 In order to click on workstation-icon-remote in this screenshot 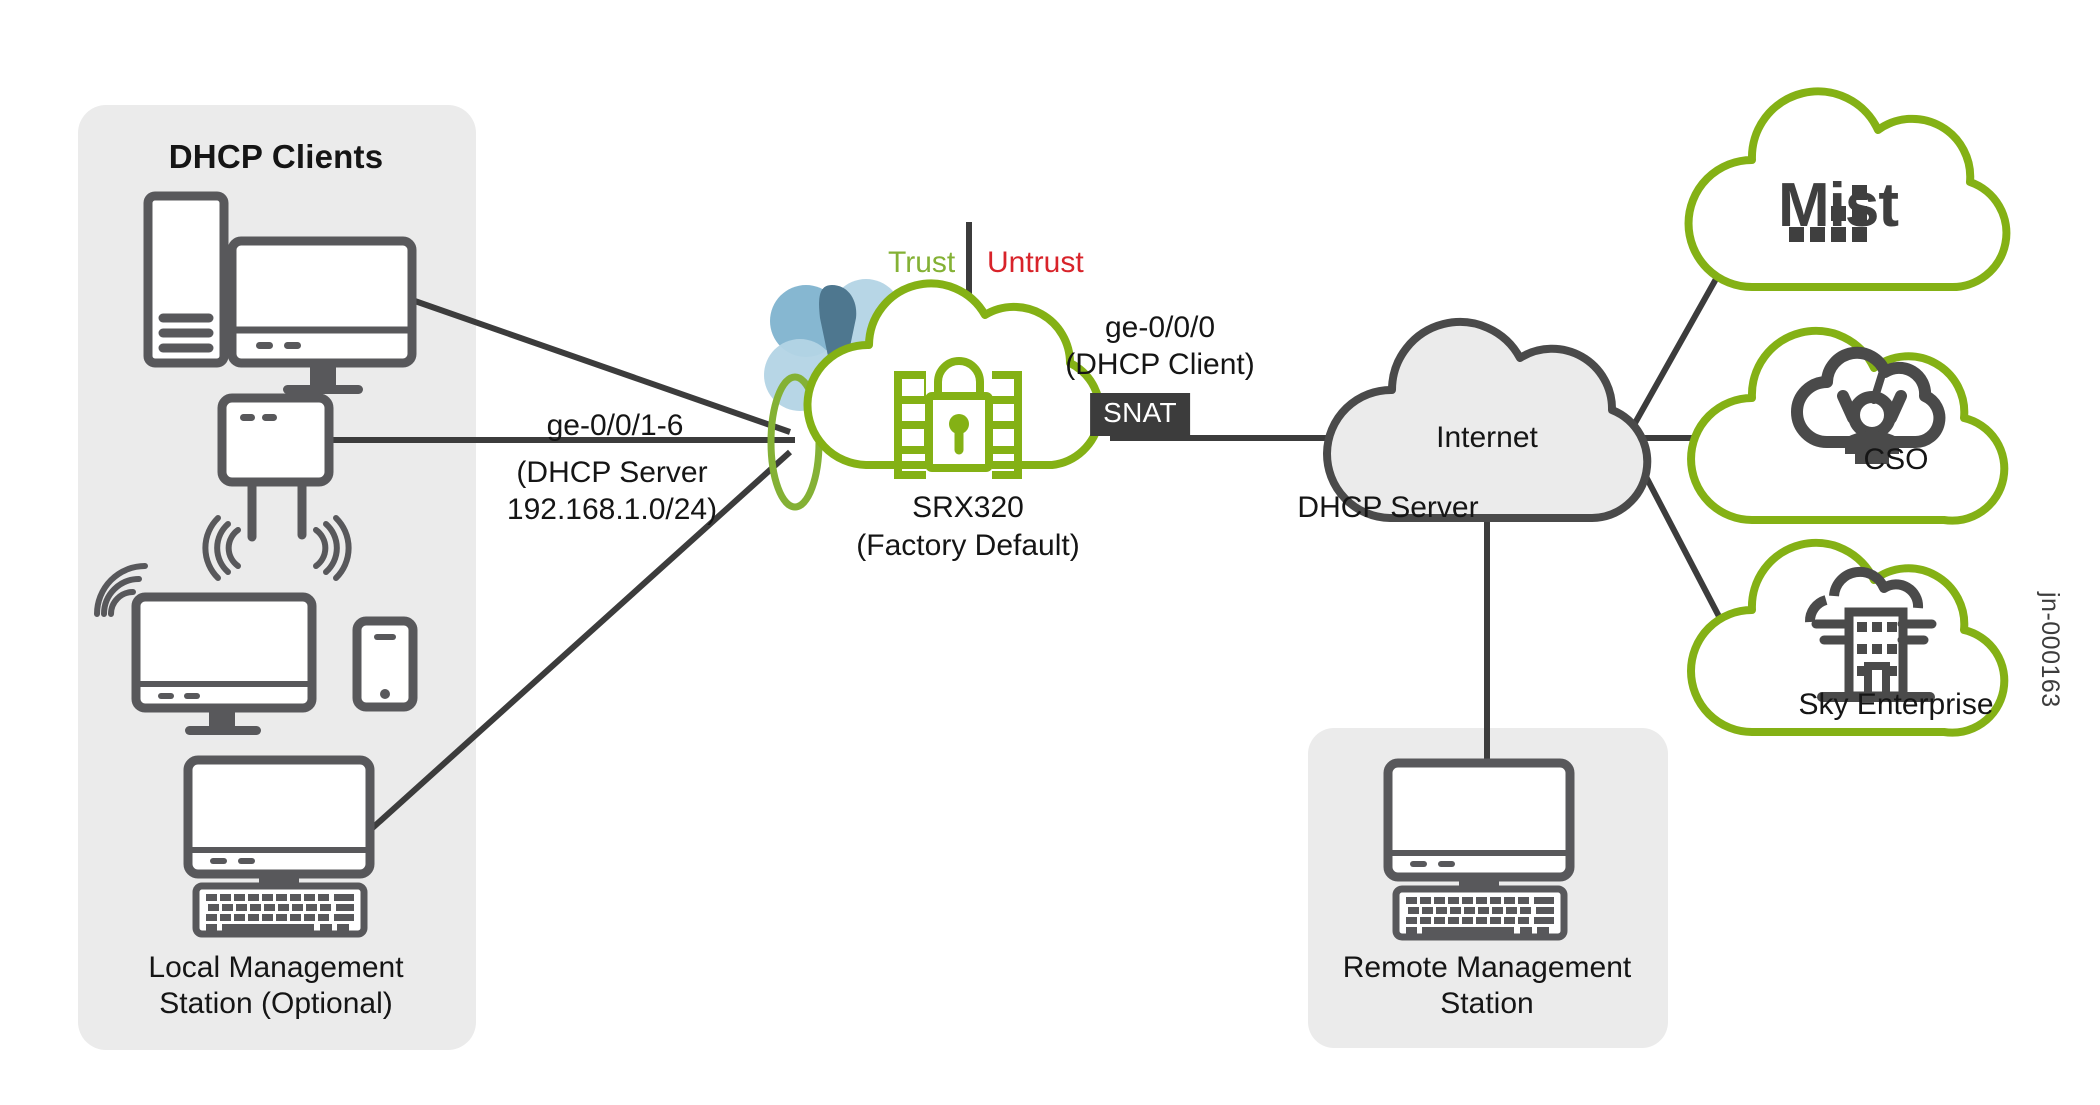, I will do `click(1479, 849)`.